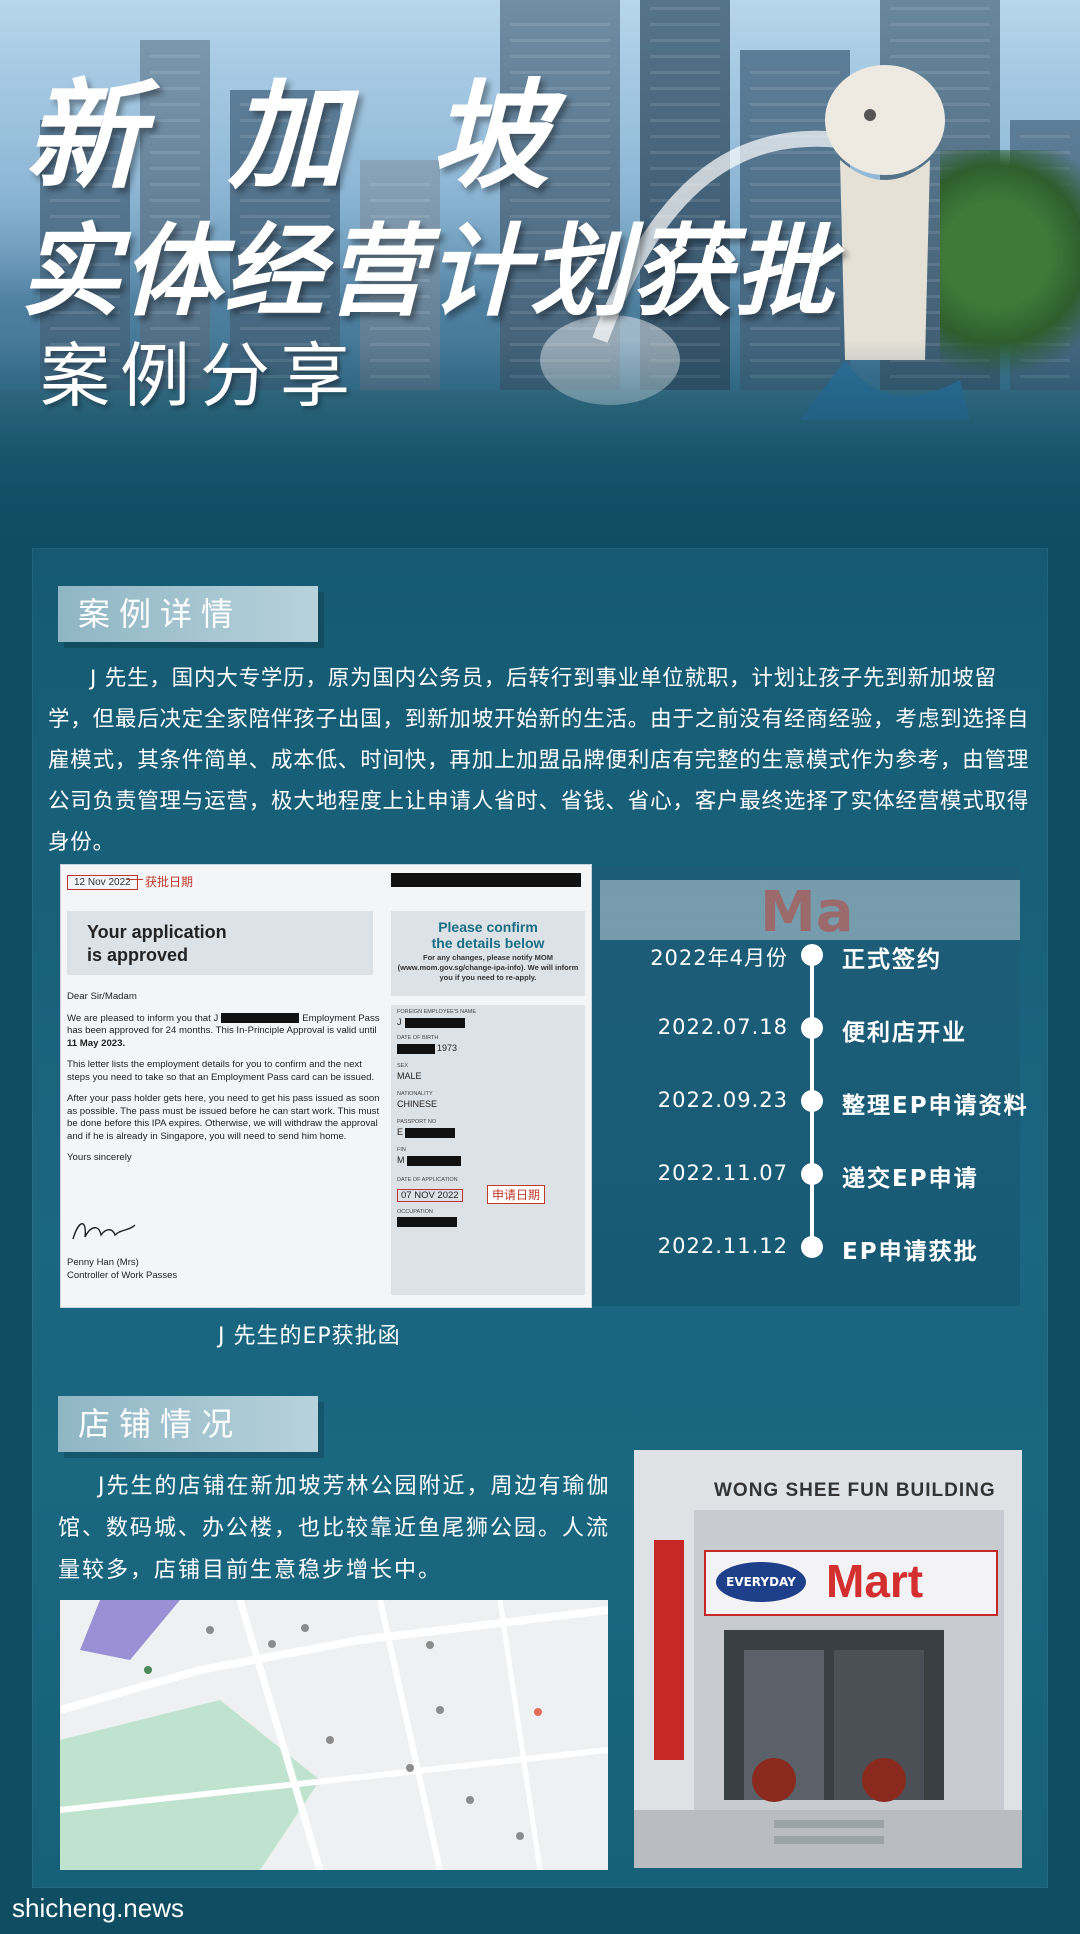 The width and height of the screenshot is (1080, 1934). What do you see at coordinates (892, 960) in the screenshot?
I see `timeline-event: 正式签约` at bounding box center [892, 960].